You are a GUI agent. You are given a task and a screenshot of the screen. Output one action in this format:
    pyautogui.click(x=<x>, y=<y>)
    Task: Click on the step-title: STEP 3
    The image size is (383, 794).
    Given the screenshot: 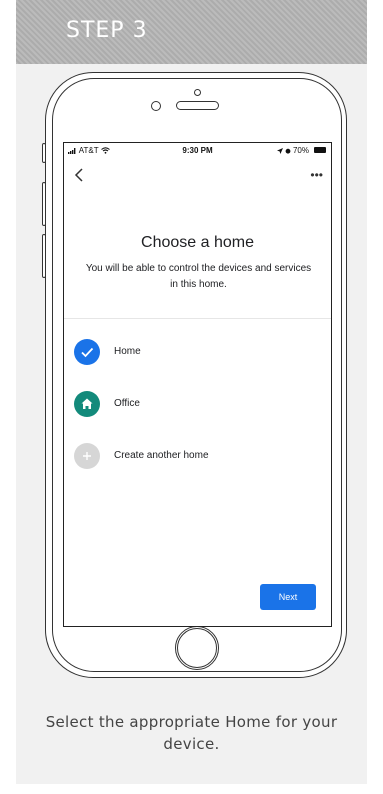 What is the action you would take?
    pyautogui.click(x=107, y=30)
    